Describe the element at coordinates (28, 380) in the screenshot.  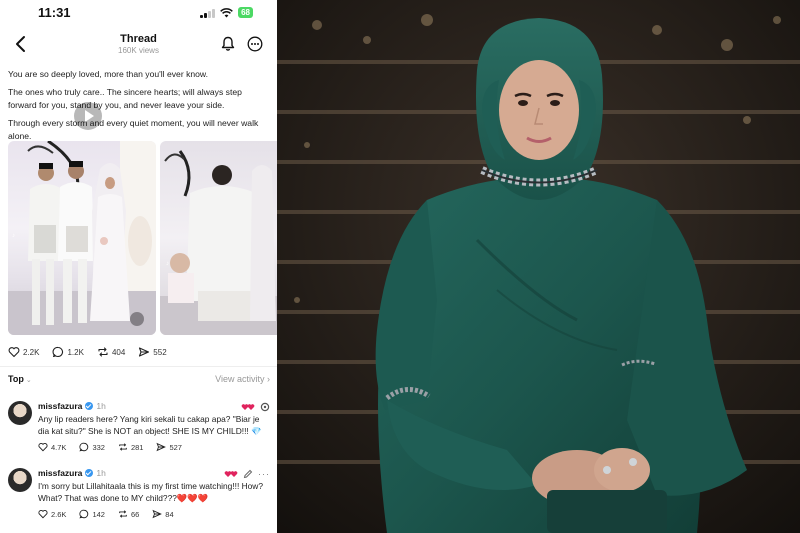
I see `chevron-down-icon: ⌄` at that location.